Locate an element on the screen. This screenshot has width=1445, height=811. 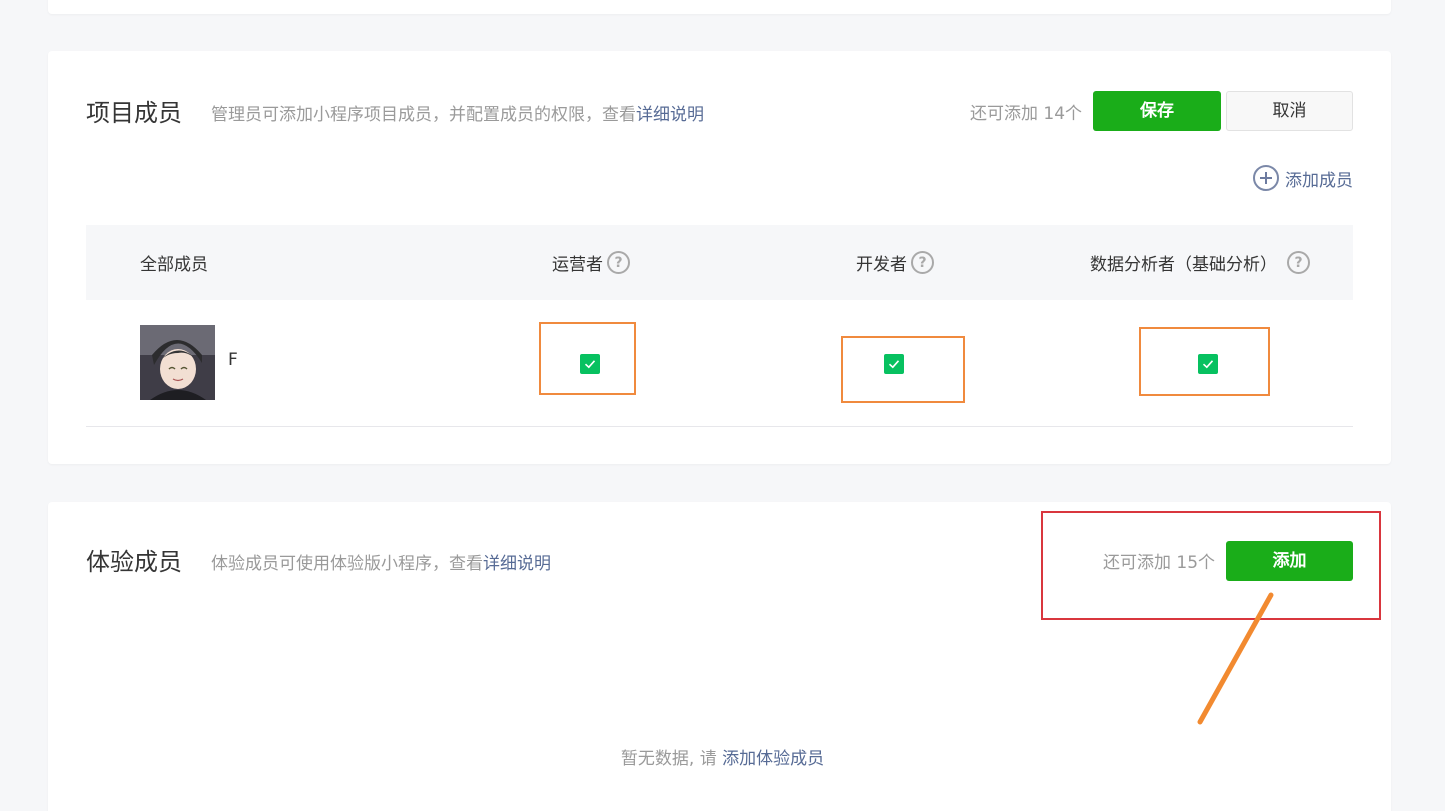
members-quota: 还可添加 14个 is located at coordinates (1026, 114).